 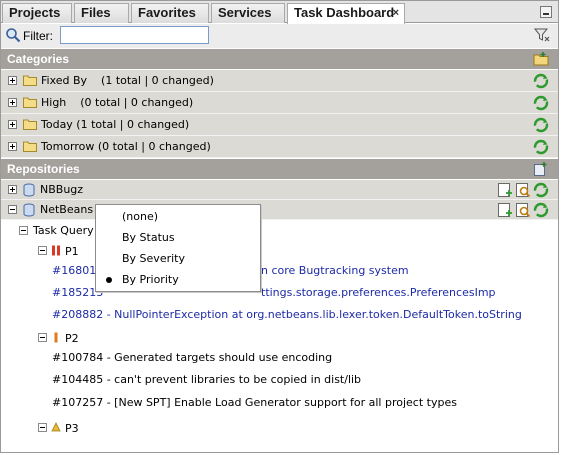 I want to click on category-label: Fixed By (1 total | 0 changed), so click(x=127, y=80).